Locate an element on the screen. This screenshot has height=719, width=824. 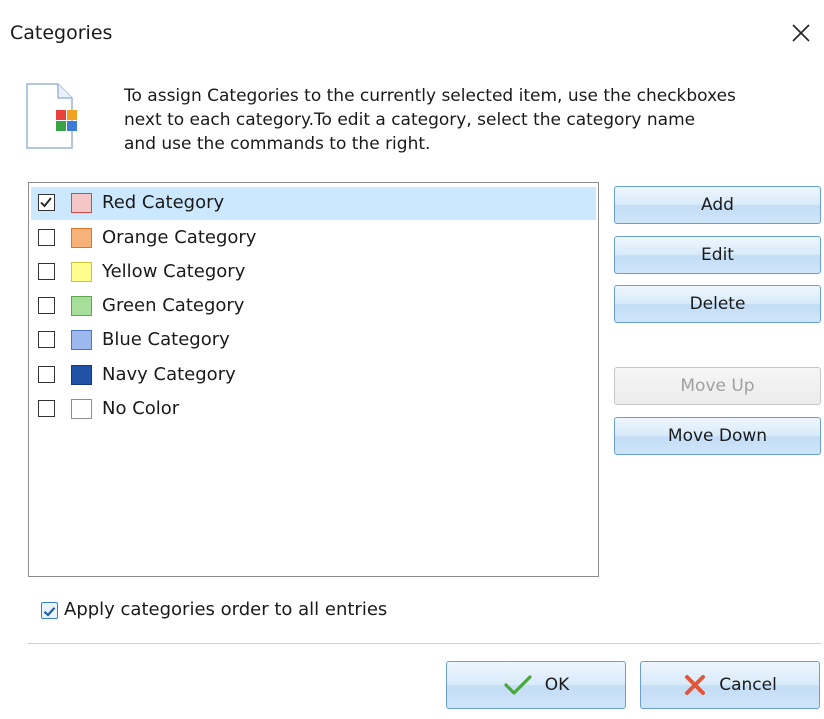
instructions-line-3: and use the commands to the right. is located at coordinates (277, 144).